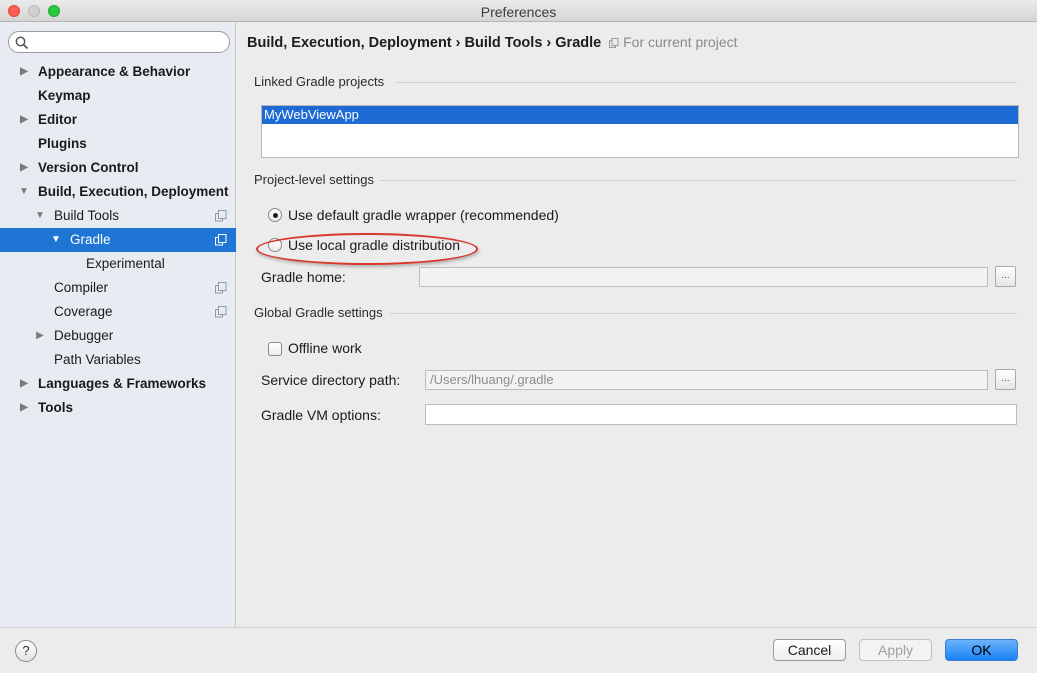  I want to click on search-input, so click(119, 42).